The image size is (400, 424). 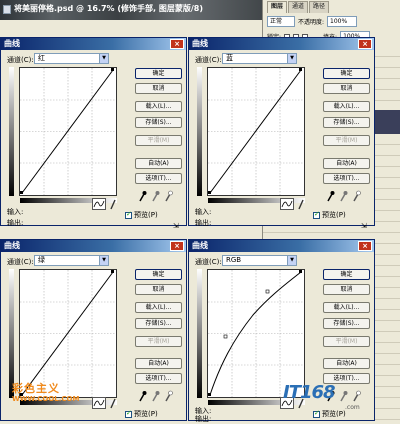 What do you see at coordinates (108, 8) in the screenshot?
I see `document-title: 将美丽停格.psd @ 16.7% (修饰手部, 图层蒙版/8)` at bounding box center [108, 8].